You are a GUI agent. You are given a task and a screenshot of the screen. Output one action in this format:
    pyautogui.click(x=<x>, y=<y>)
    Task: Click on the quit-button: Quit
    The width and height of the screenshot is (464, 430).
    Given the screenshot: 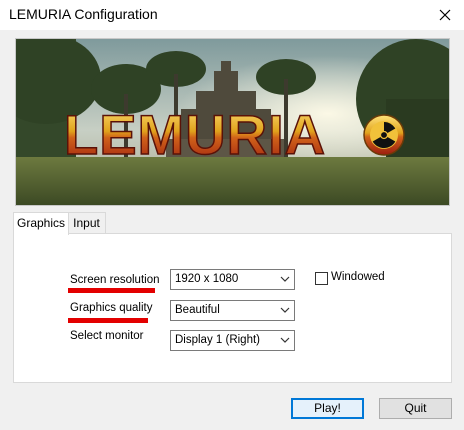 What is the action you would take?
    pyautogui.click(x=415, y=408)
    